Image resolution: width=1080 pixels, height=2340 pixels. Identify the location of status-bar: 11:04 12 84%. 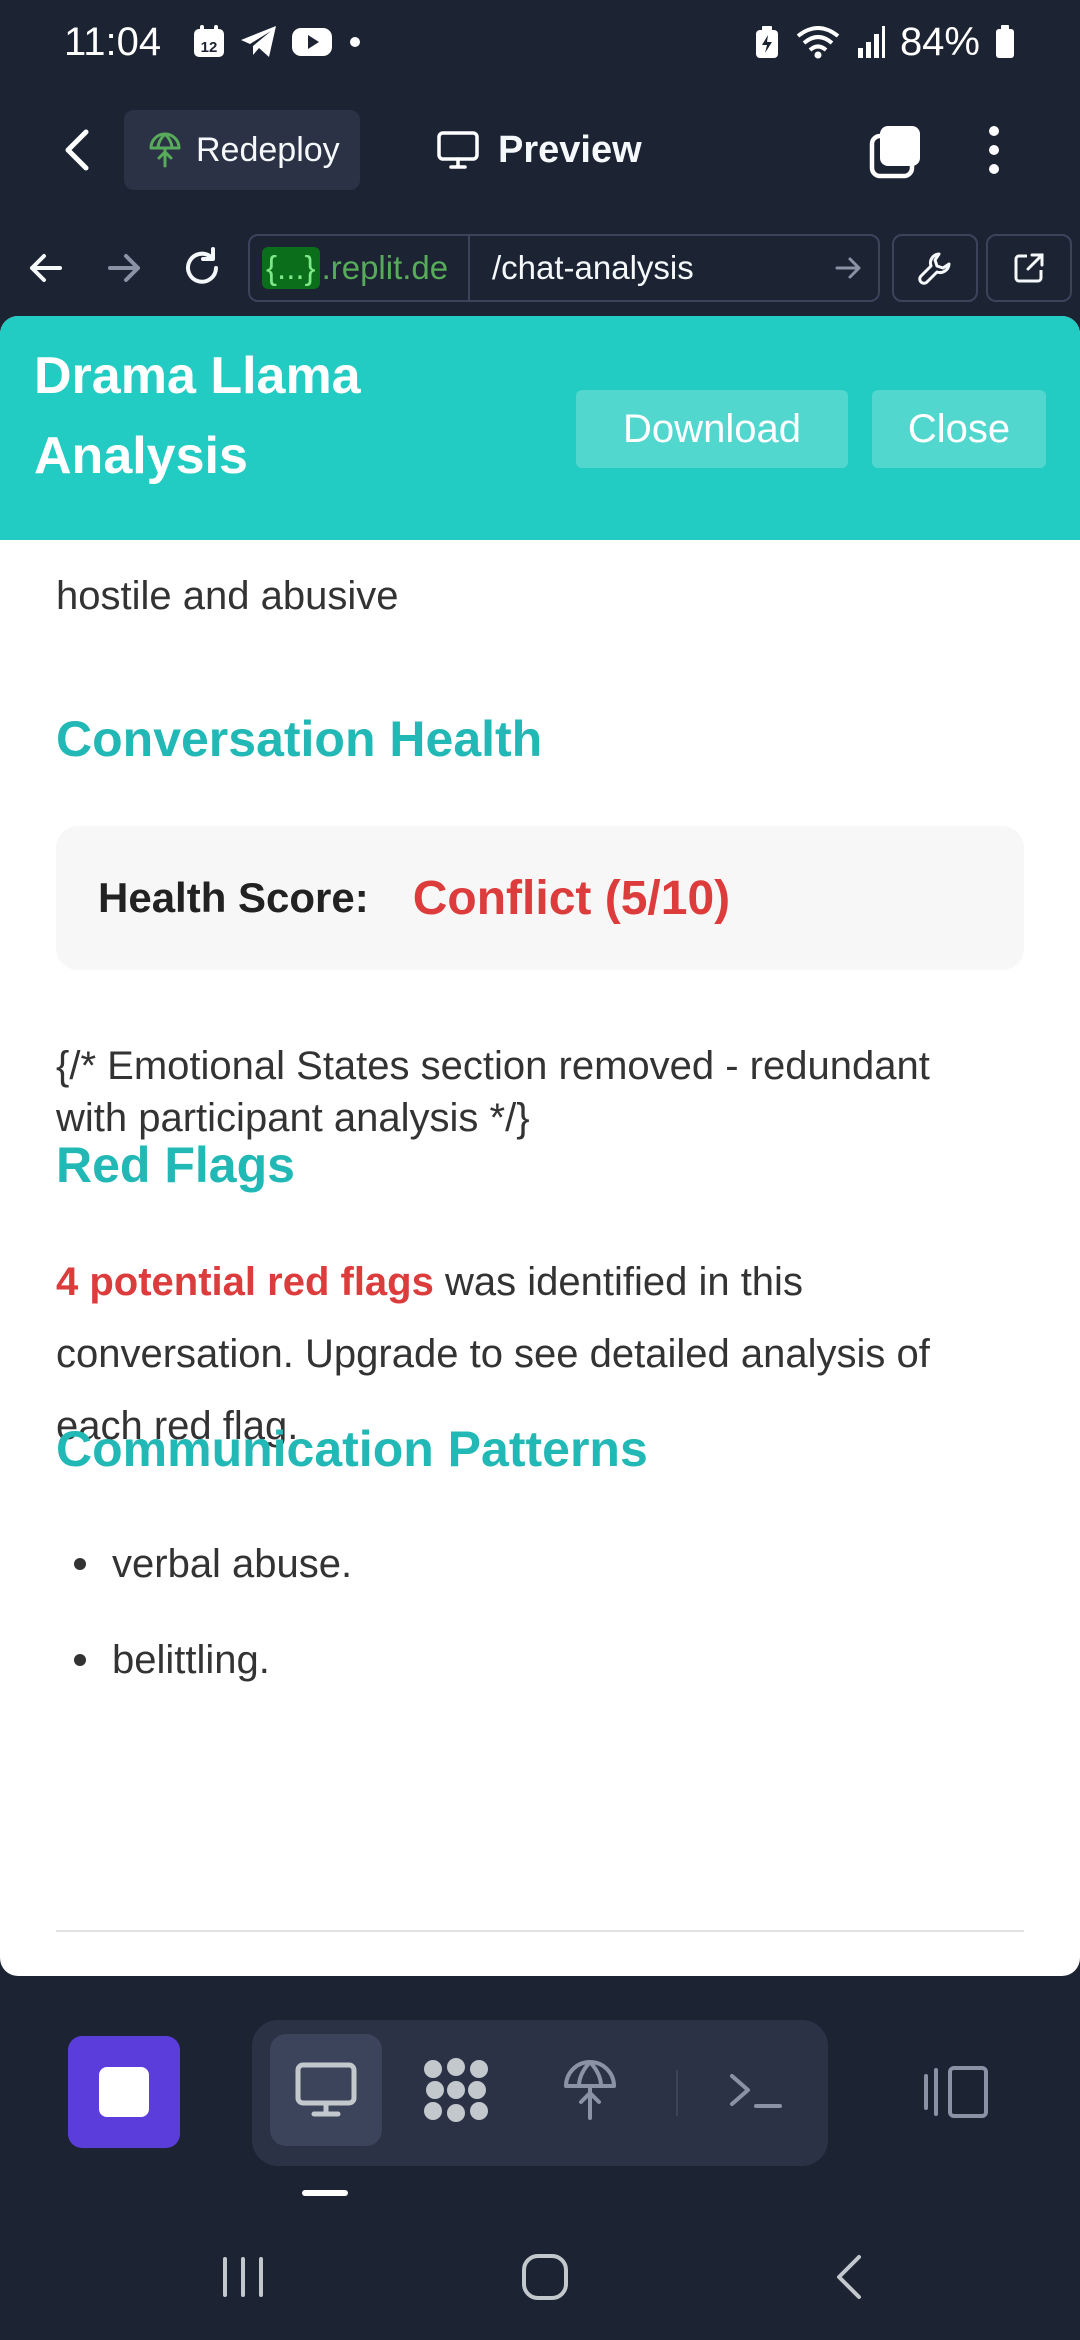
(540, 42).